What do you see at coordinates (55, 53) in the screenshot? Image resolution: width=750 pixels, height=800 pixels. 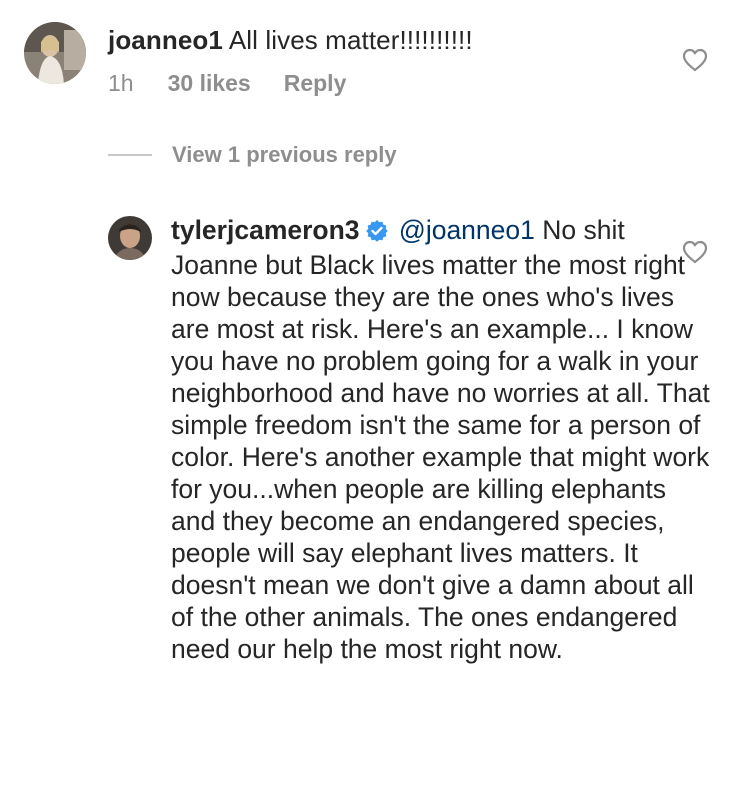 I see `avatar-joanneo1` at bounding box center [55, 53].